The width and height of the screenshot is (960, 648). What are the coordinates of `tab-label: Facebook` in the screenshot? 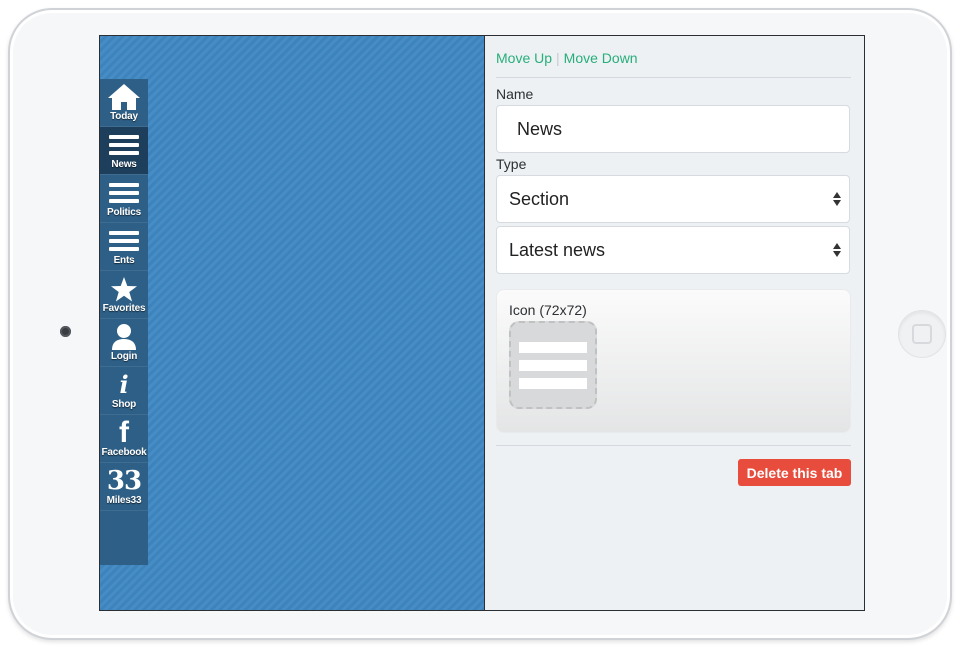 It's located at (124, 452).